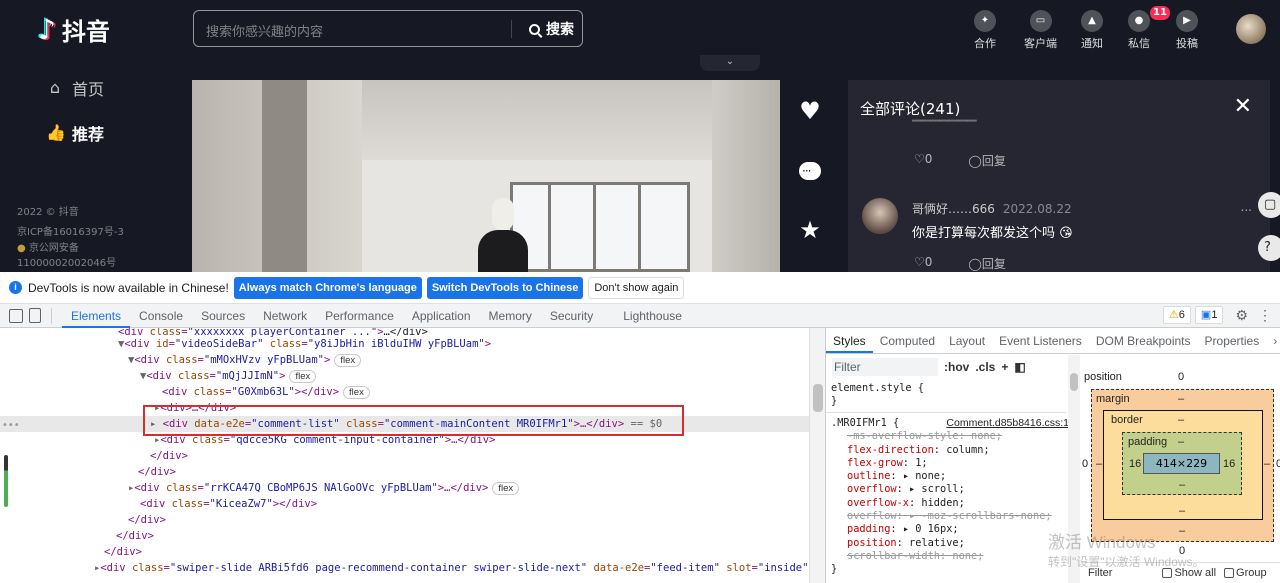  Describe the element at coordinates (1007, 423) in the screenshot. I see `rule-source-link: Comment.d85b8416.css:1` at that location.